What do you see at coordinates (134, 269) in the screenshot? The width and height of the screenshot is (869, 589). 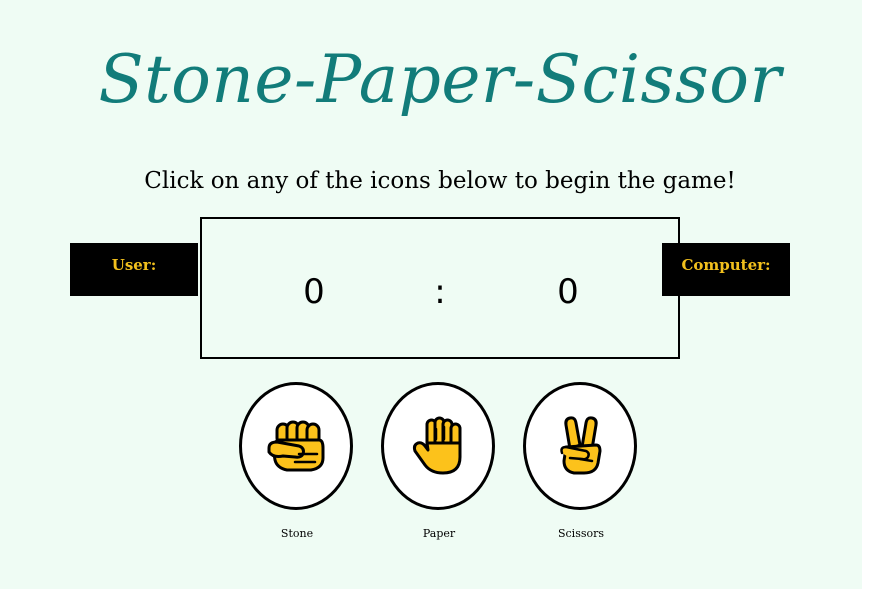 I see `user-badge: User:` at bounding box center [134, 269].